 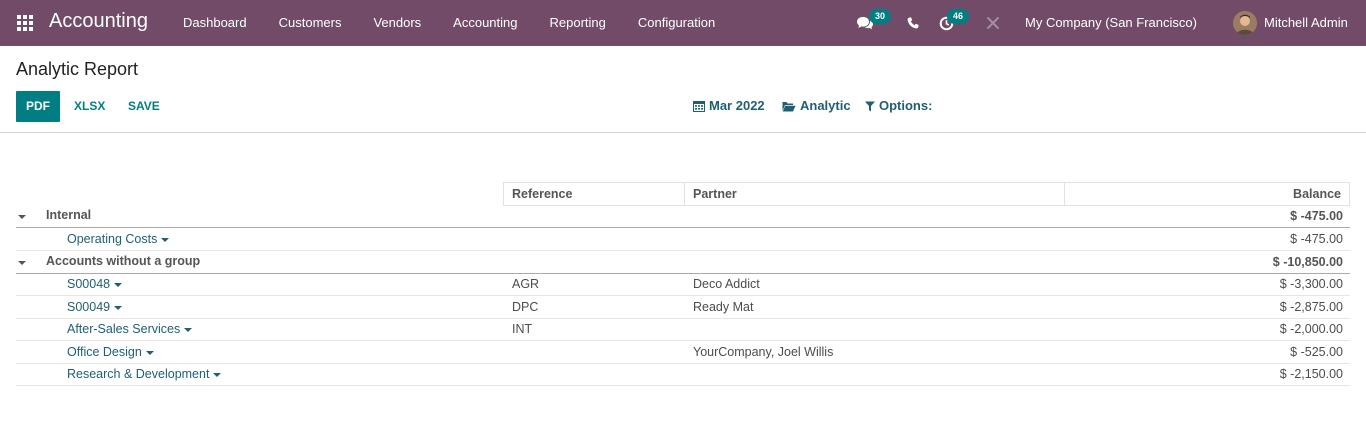 What do you see at coordinates (874, 194) in the screenshot?
I see `column-header-partner: Partner` at bounding box center [874, 194].